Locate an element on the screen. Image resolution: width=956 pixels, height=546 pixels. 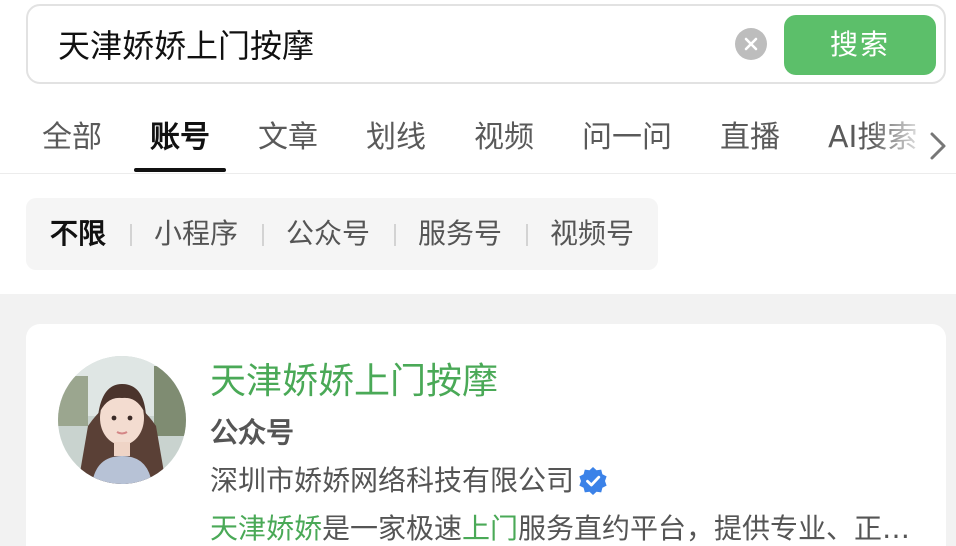
tab-articles: 文章 is located at coordinates (288, 138).